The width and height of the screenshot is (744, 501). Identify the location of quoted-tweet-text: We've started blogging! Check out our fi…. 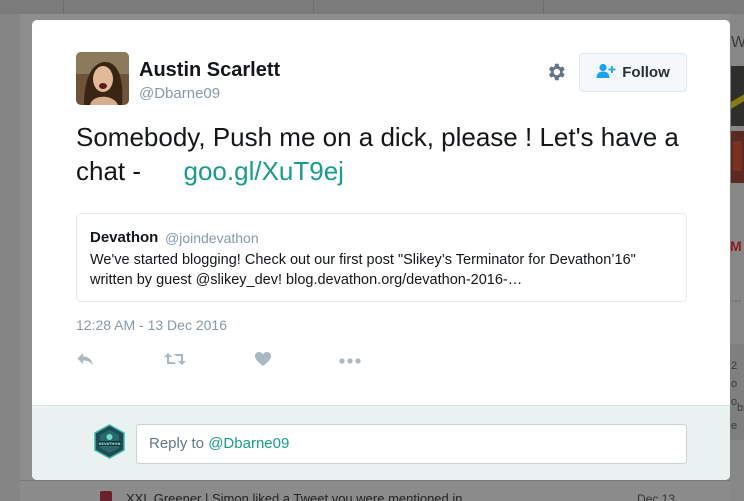
(363, 270).